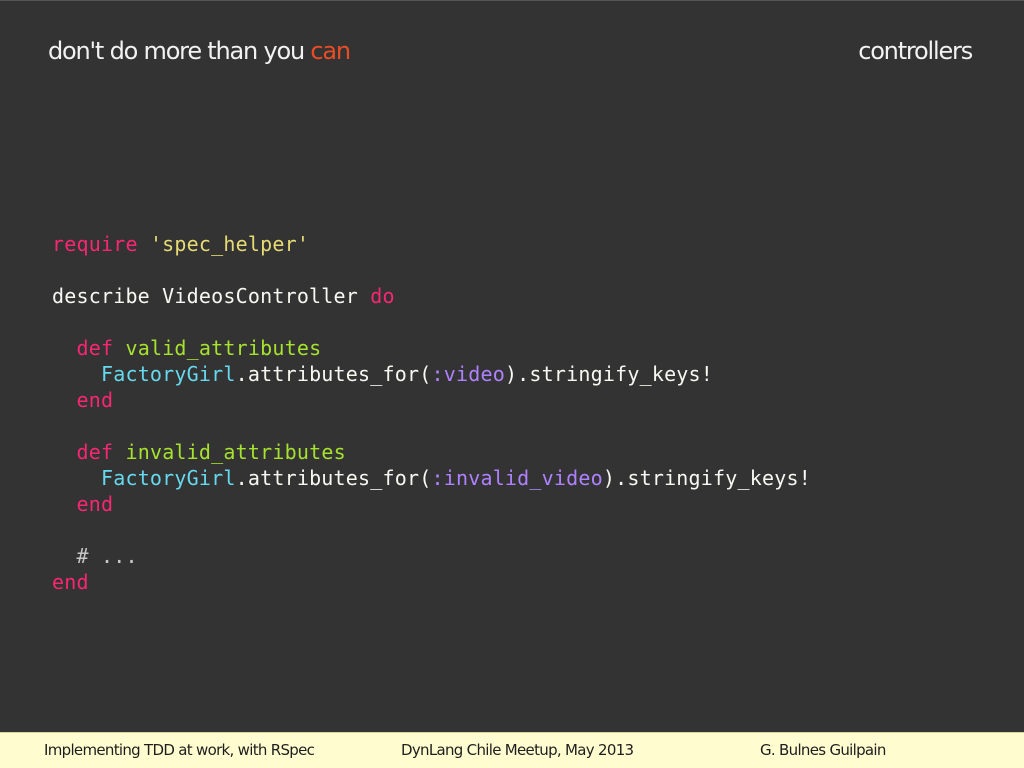 This screenshot has height=768, width=1024. Describe the element at coordinates (431, 452) in the screenshot. I see `code-line: def invalid_attributes` at that location.